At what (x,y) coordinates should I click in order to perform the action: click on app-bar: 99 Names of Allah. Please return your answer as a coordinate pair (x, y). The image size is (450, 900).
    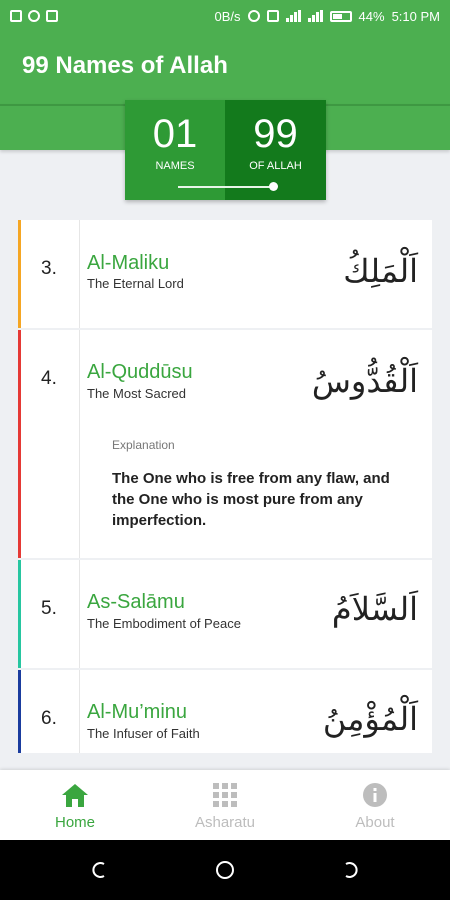
    Looking at the image, I should click on (225, 68).